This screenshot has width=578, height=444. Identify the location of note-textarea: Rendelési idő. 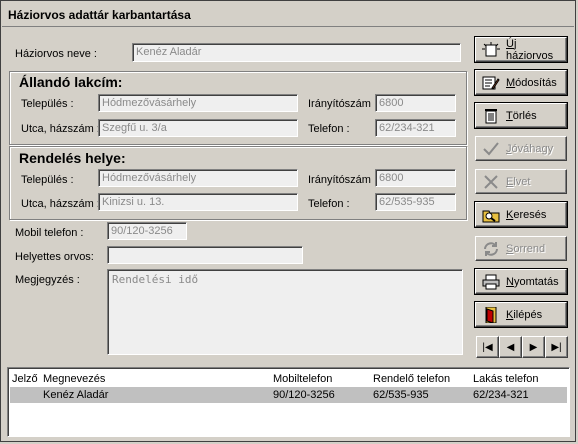
(285, 312).